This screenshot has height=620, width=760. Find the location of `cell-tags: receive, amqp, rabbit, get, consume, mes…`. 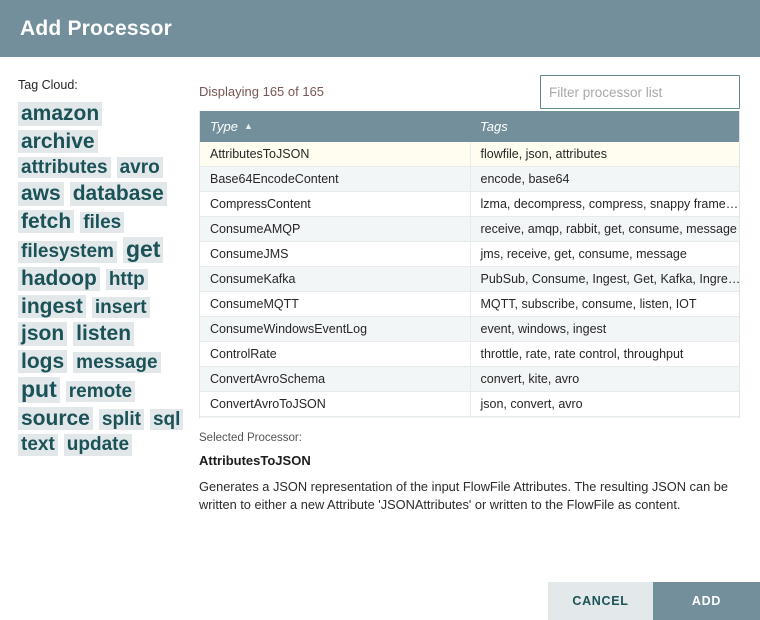

cell-tags: receive, amqp, rabbit, get, consume, mes… is located at coordinates (604, 229).